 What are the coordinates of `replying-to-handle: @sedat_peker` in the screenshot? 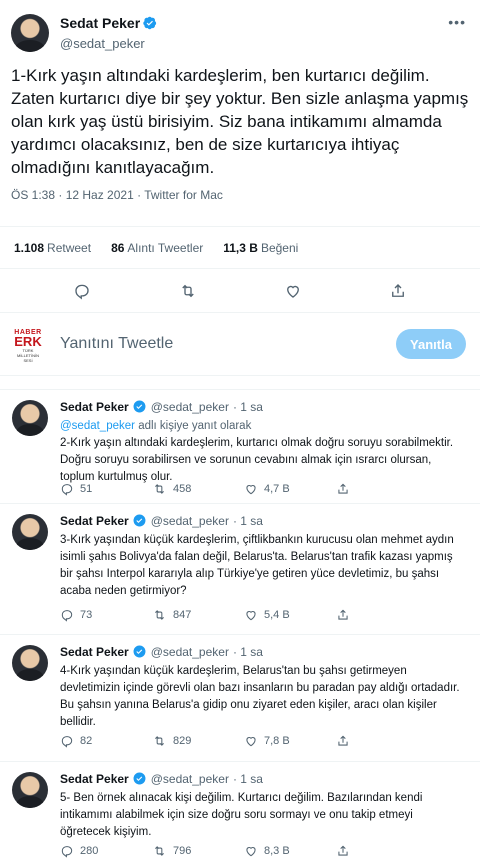 It's located at (97, 426).